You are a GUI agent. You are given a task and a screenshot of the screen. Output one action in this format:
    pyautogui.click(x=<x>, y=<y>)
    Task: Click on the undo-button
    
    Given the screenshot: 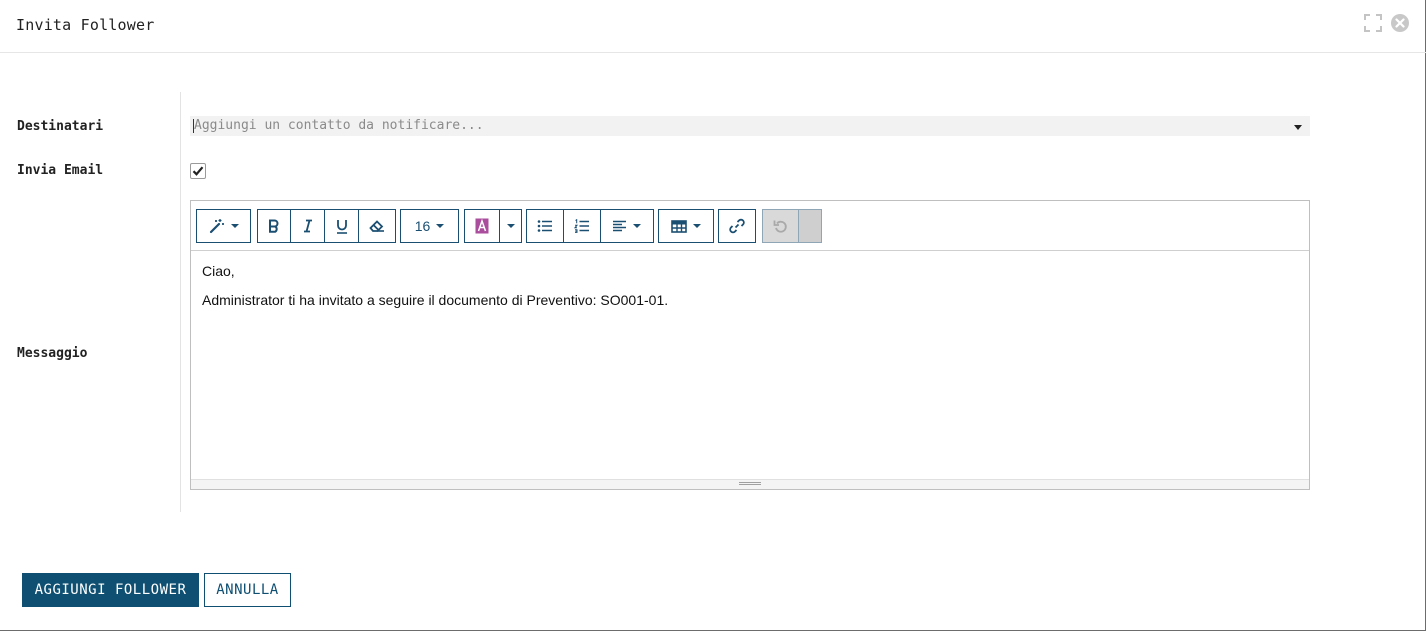 What is the action you would take?
    pyautogui.click(x=781, y=226)
    